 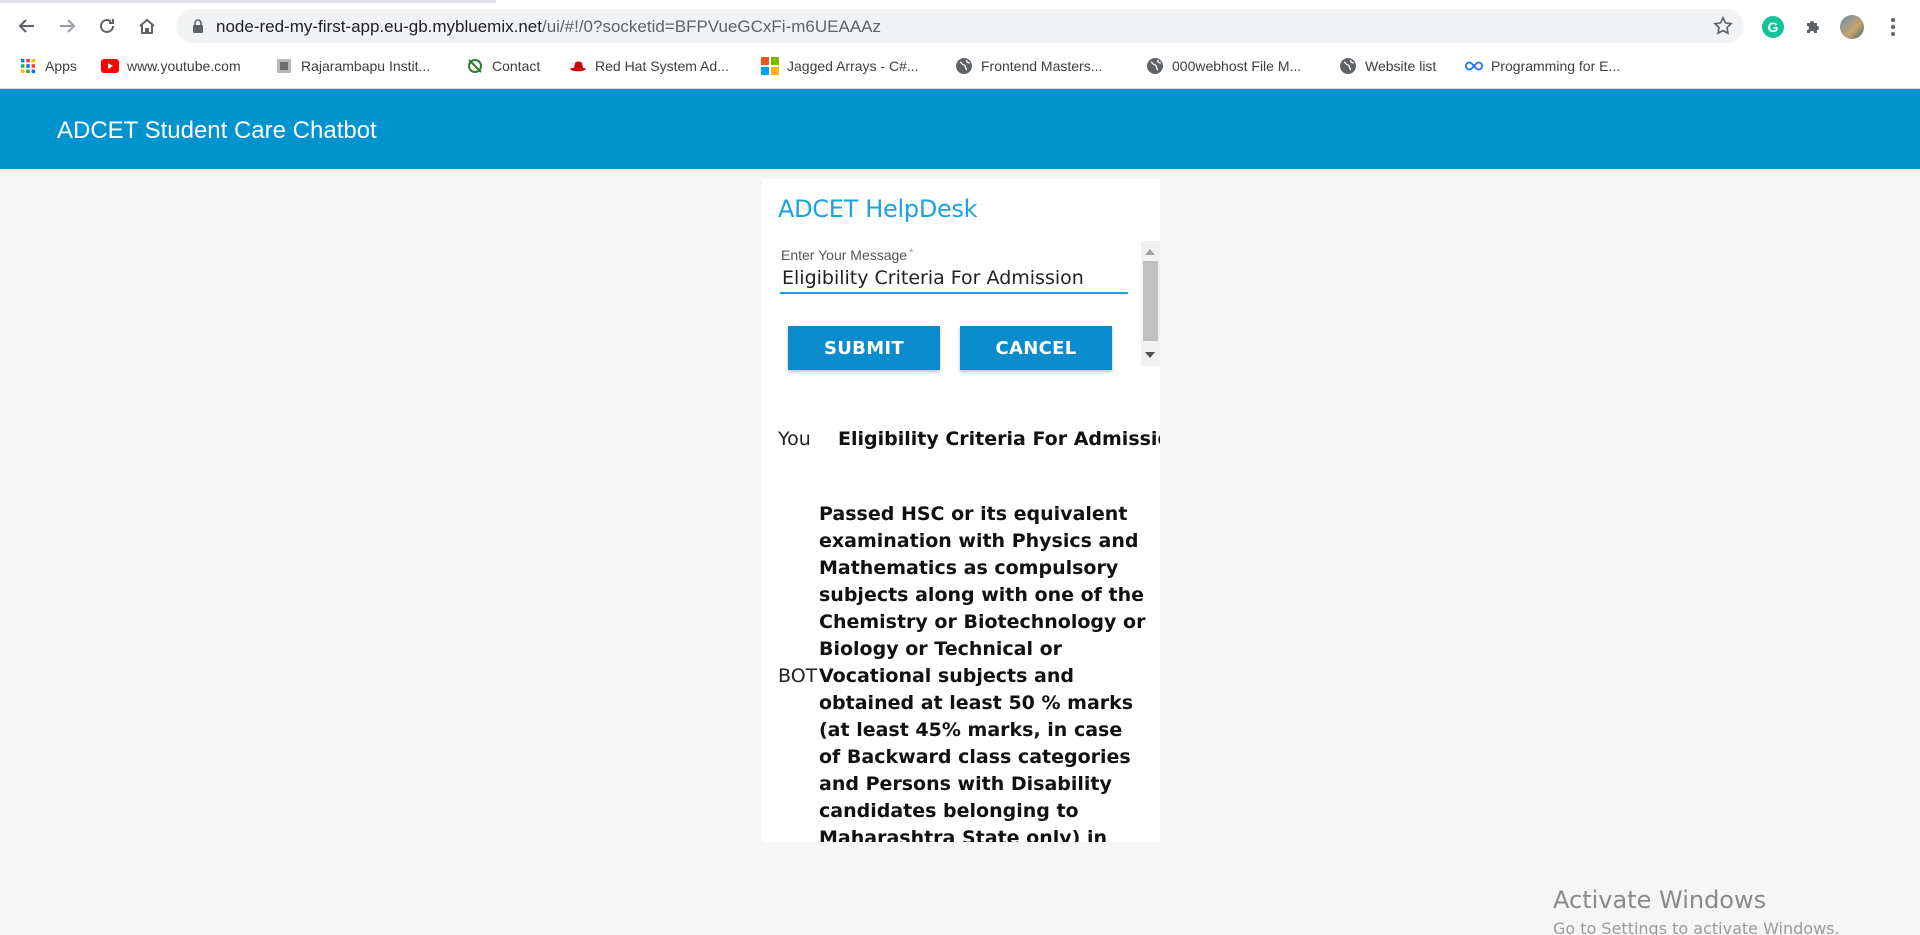 What do you see at coordinates (794, 439) in the screenshot?
I see `user-label: You` at bounding box center [794, 439].